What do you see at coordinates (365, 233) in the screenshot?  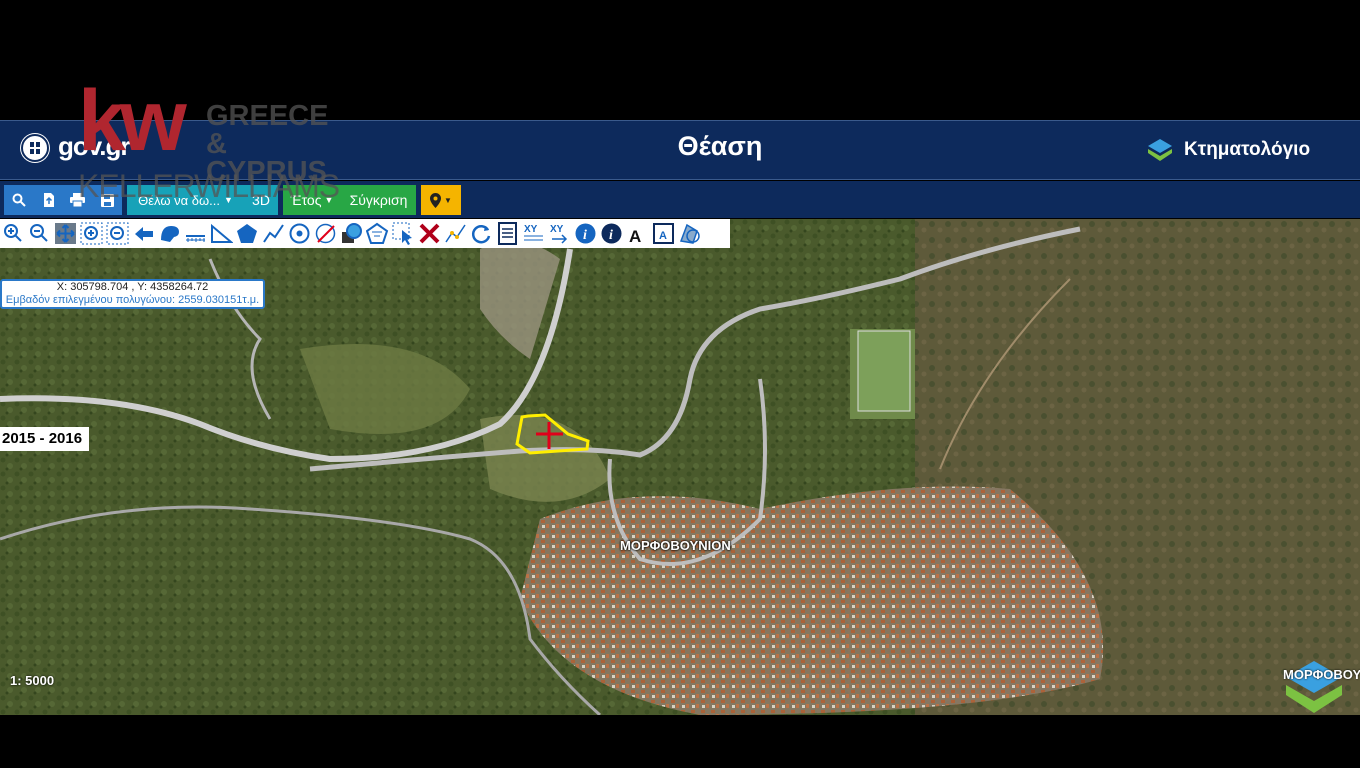 I see `map-tools-strip: XY XY i i A A` at bounding box center [365, 233].